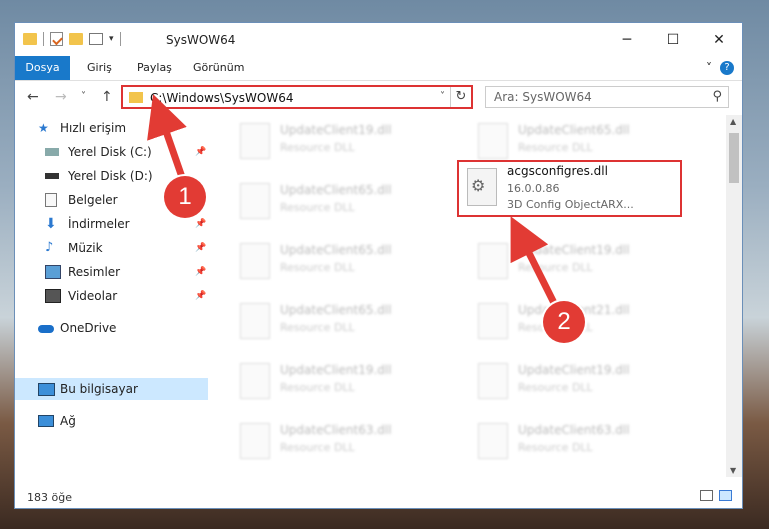 The image size is (769, 529). What do you see at coordinates (110, 176) in the screenshot?
I see `sidebar-item-label: Yerel Disk (D:)` at bounding box center [110, 176].